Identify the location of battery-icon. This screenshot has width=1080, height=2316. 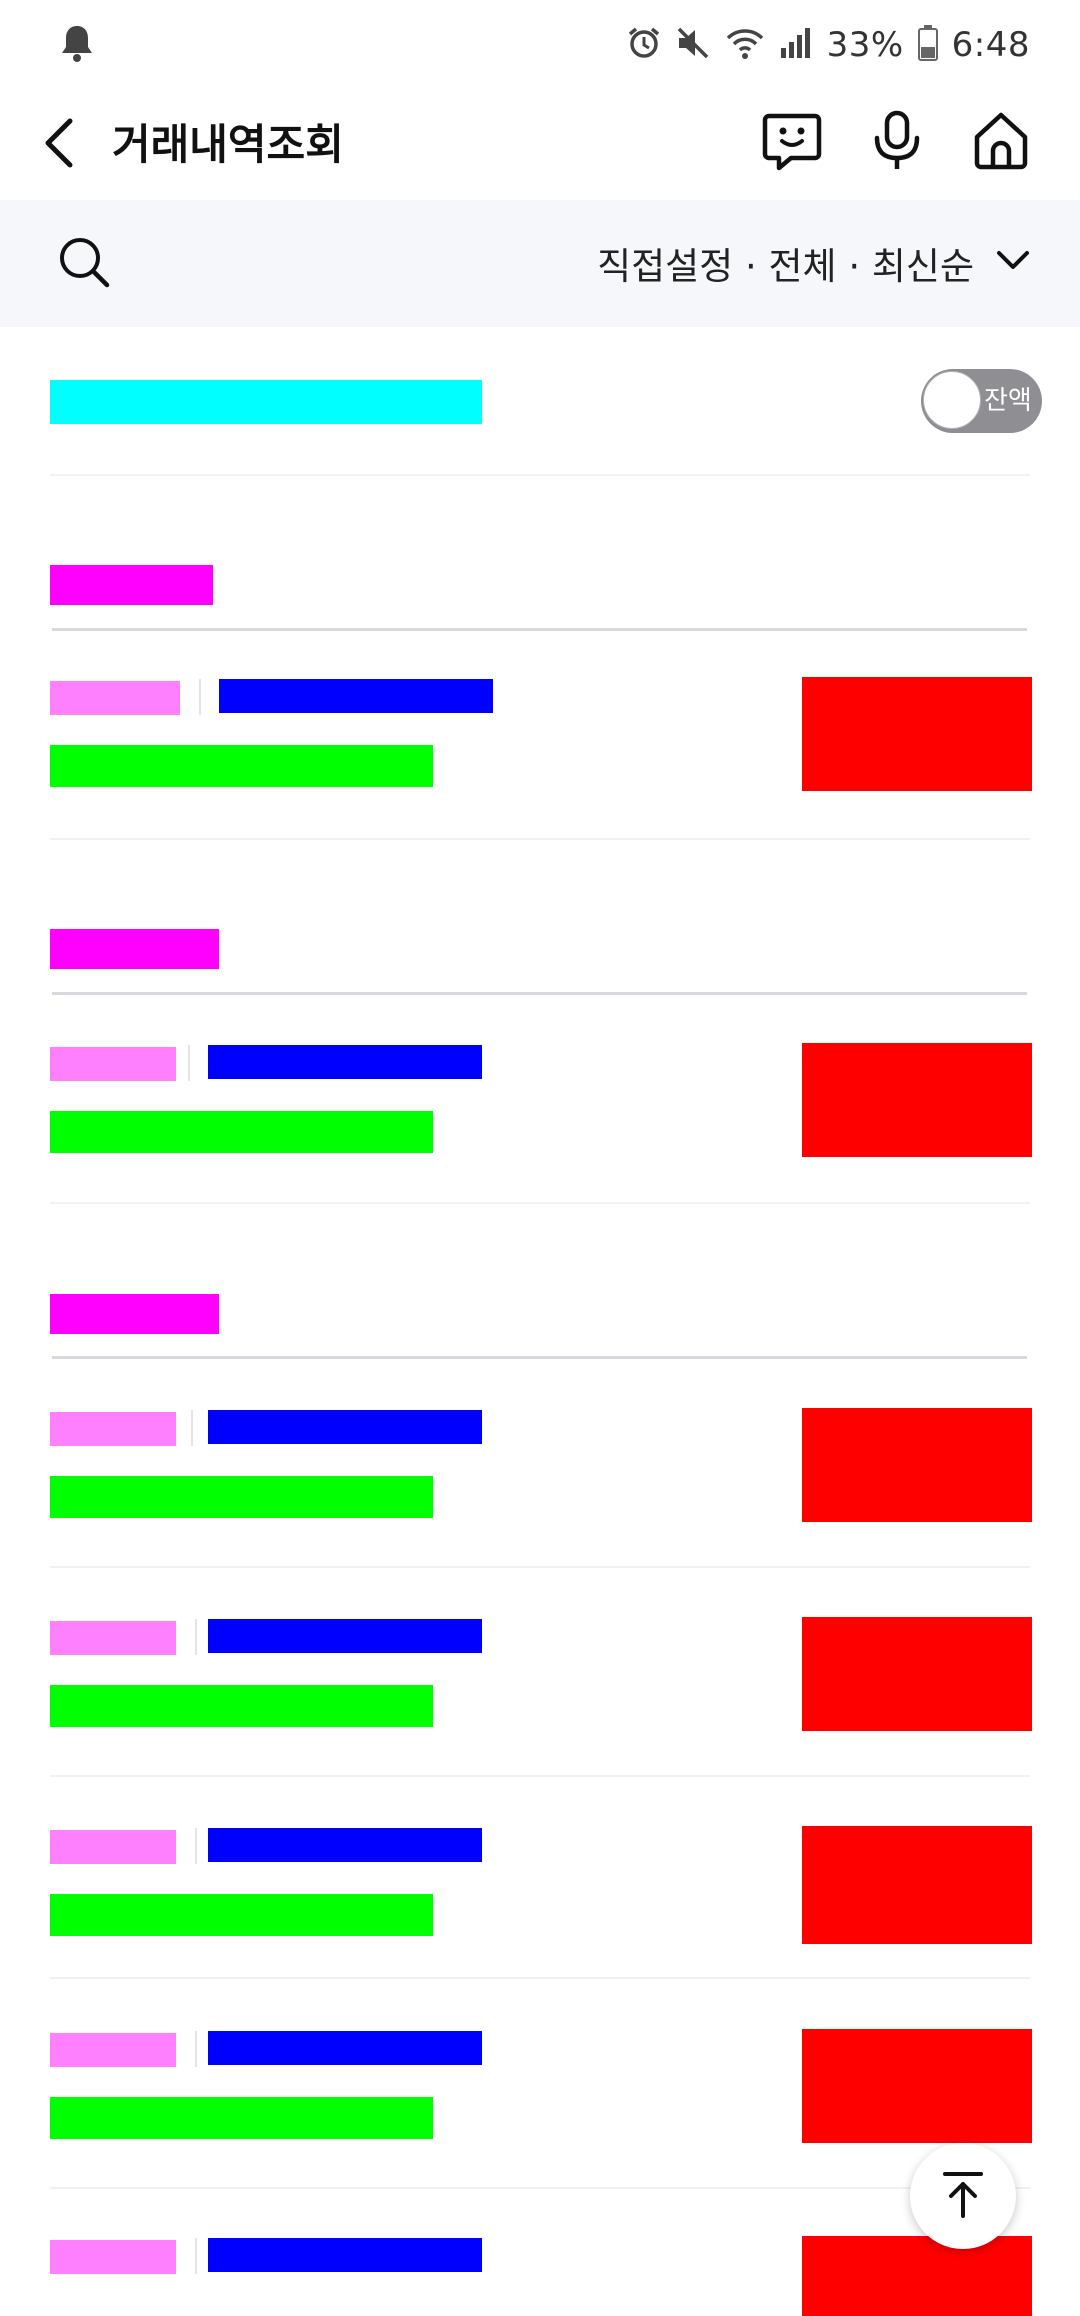
(927, 45).